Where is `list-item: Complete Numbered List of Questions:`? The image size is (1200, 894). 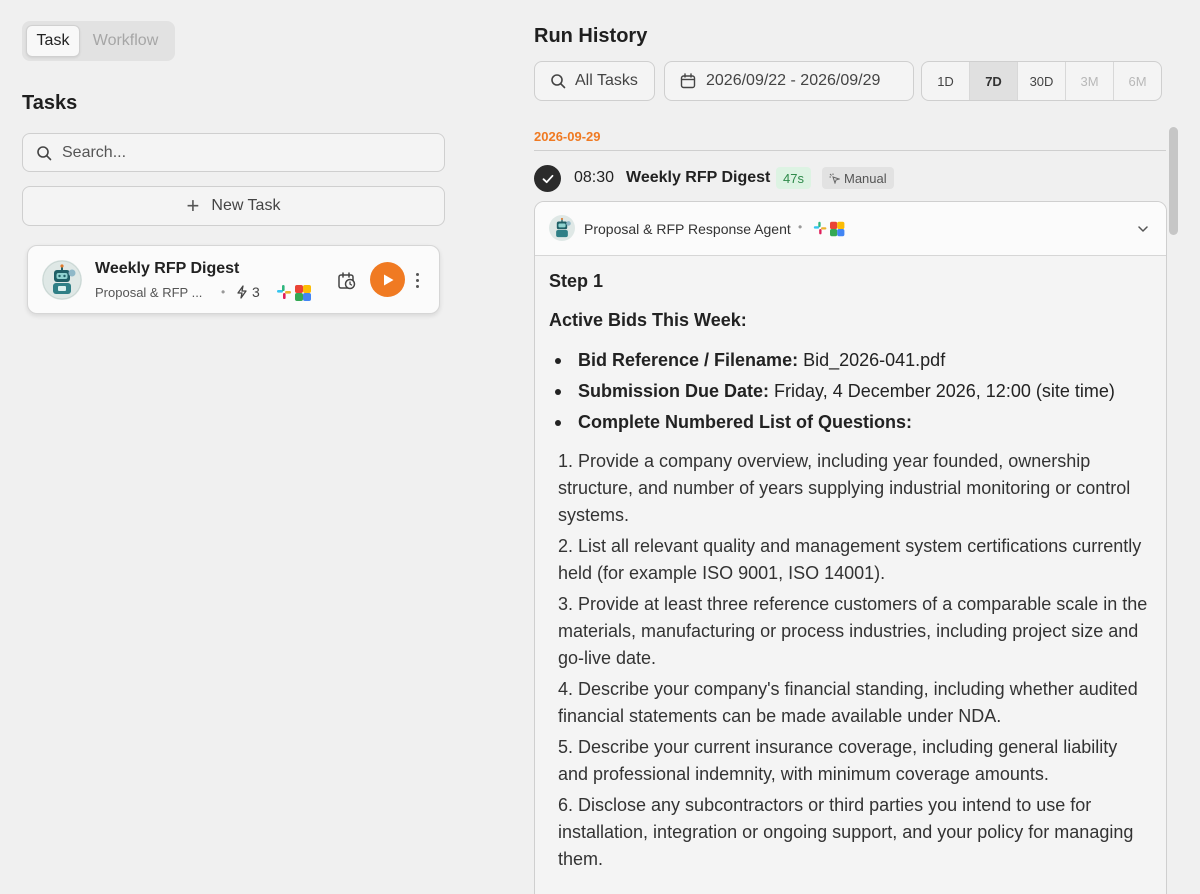
list-item: Complete Numbered List of Questions: is located at coordinates (850, 422).